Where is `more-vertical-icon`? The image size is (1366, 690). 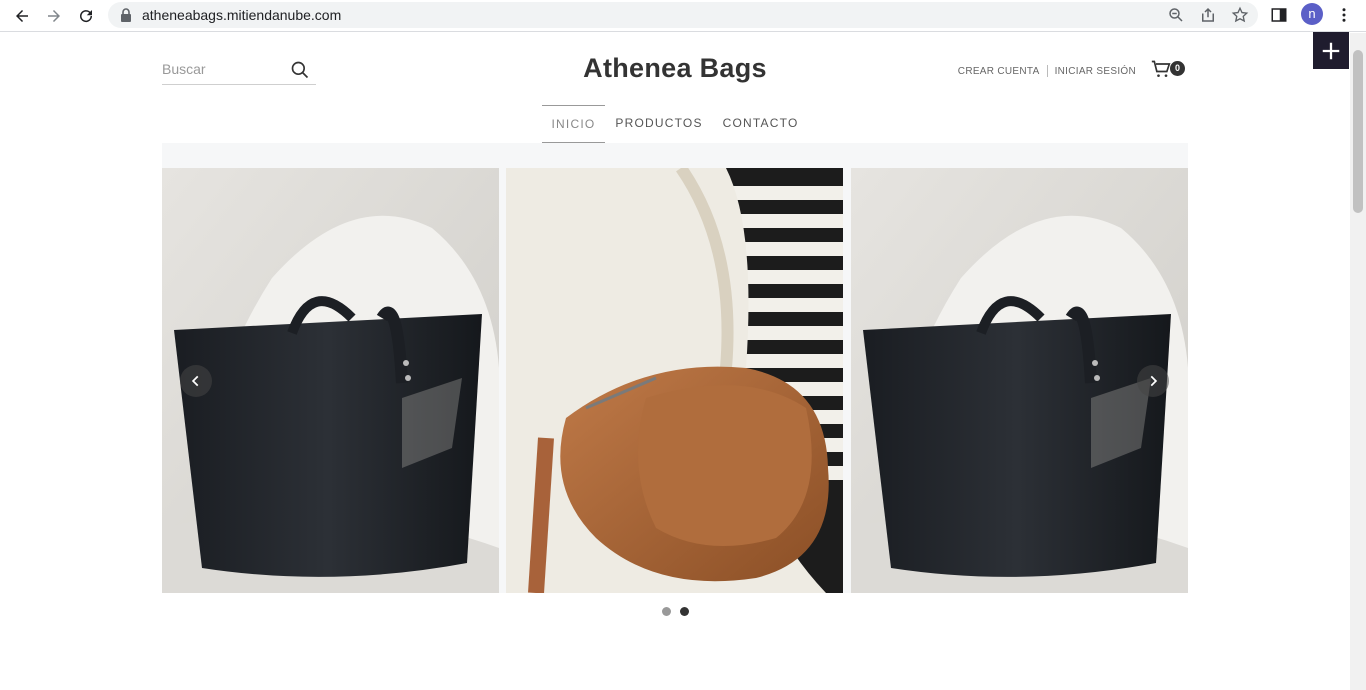 more-vertical-icon is located at coordinates (1344, 15).